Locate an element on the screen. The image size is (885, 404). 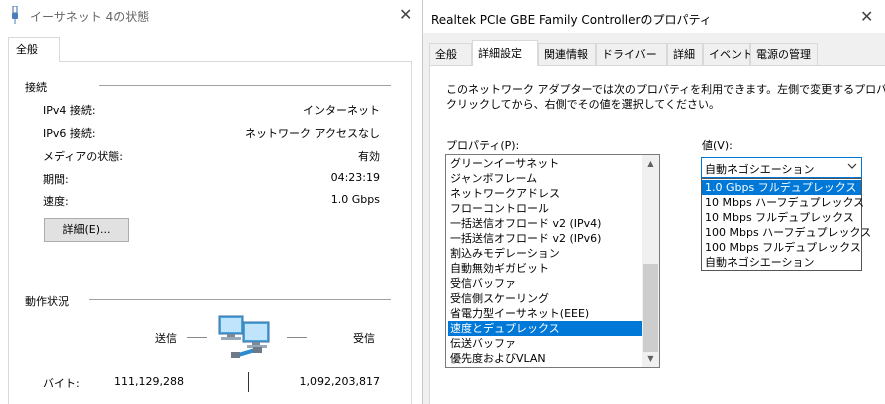
activity-separator is located at coordinates (248, 382).